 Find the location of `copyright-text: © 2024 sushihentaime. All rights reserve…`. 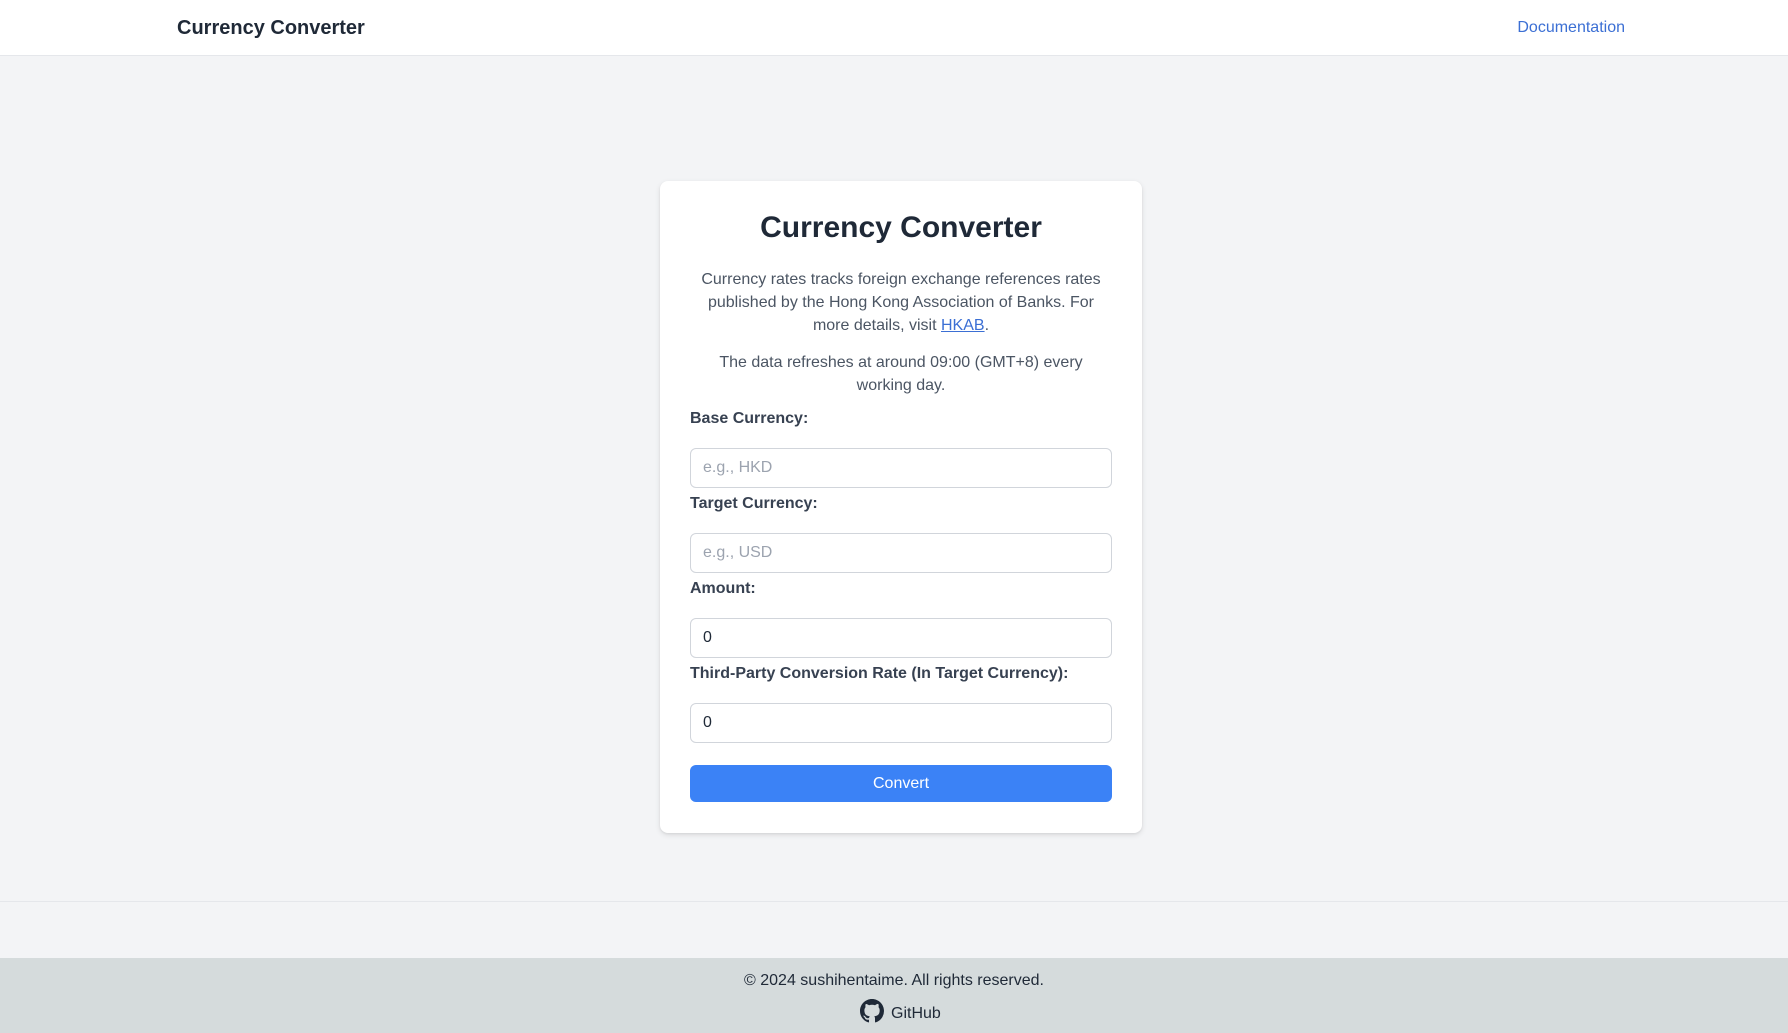

copyright-text: © 2024 sushihentaime. All rights reserve… is located at coordinates (894, 980).